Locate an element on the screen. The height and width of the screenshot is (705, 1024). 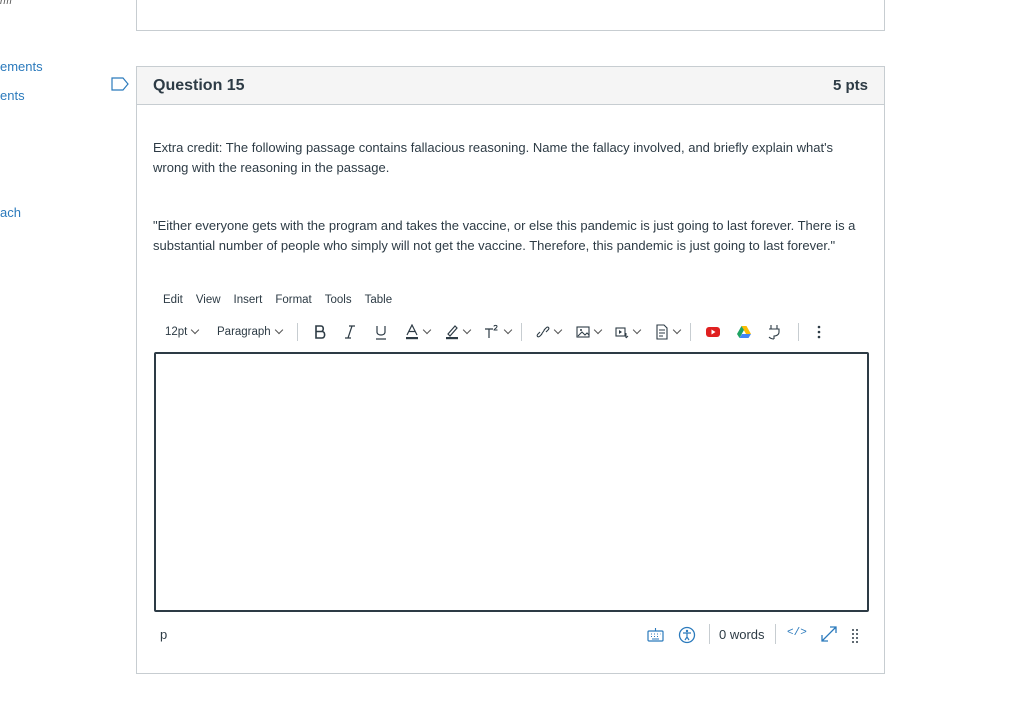
flag-question-icon is located at coordinates (120, 84).